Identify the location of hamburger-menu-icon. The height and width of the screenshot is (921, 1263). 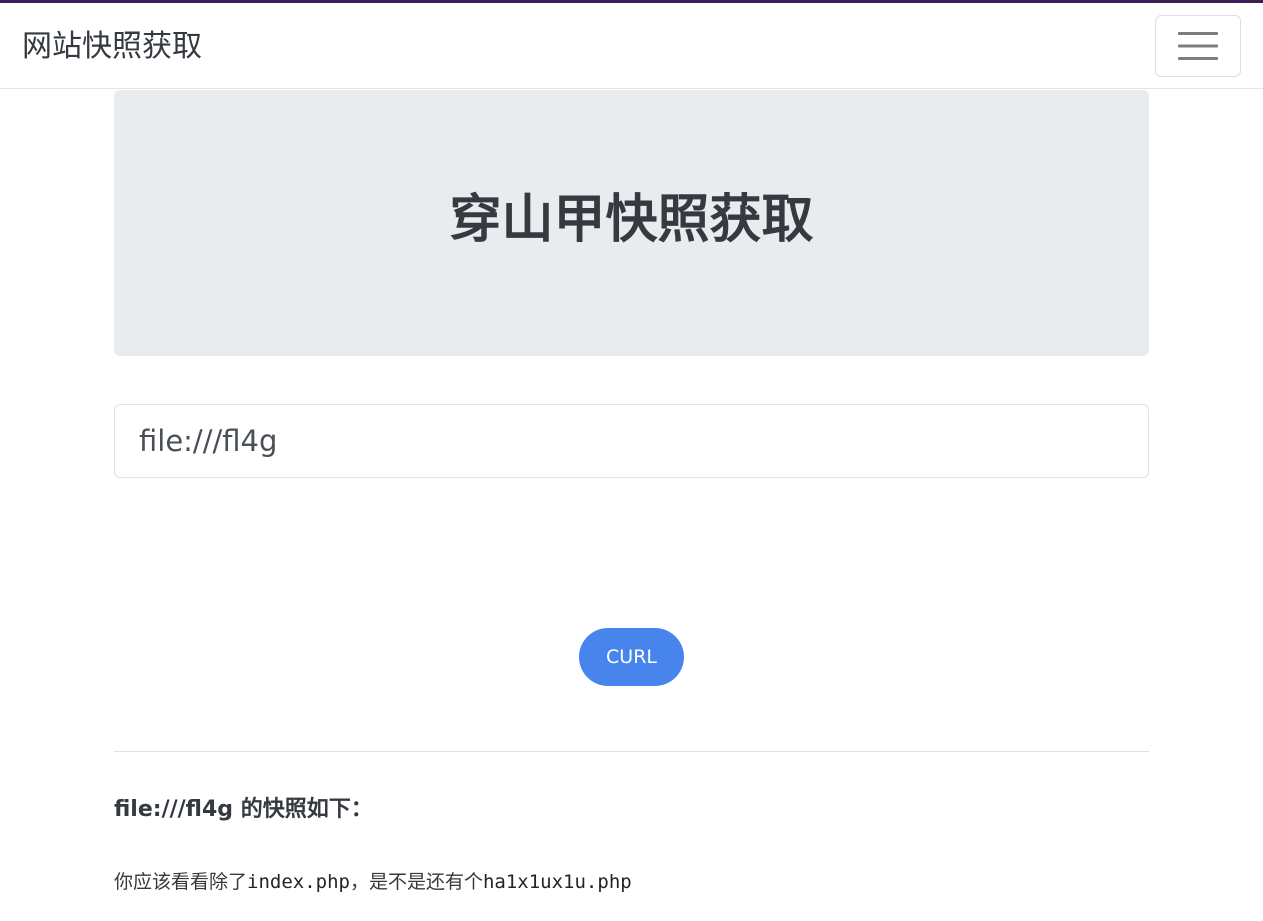
(1198, 46).